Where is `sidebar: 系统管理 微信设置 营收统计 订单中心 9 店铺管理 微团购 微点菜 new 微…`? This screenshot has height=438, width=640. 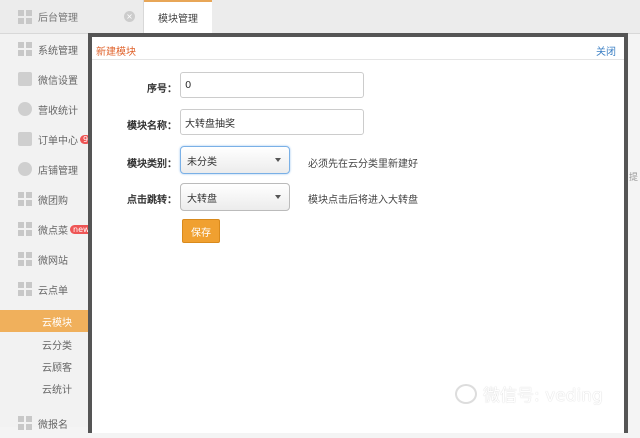
sidebar: 系统管理 微信设置 营收统计 订单中心 9 店铺管理 微团购 微点菜 new 微… is located at coordinates (46, 215).